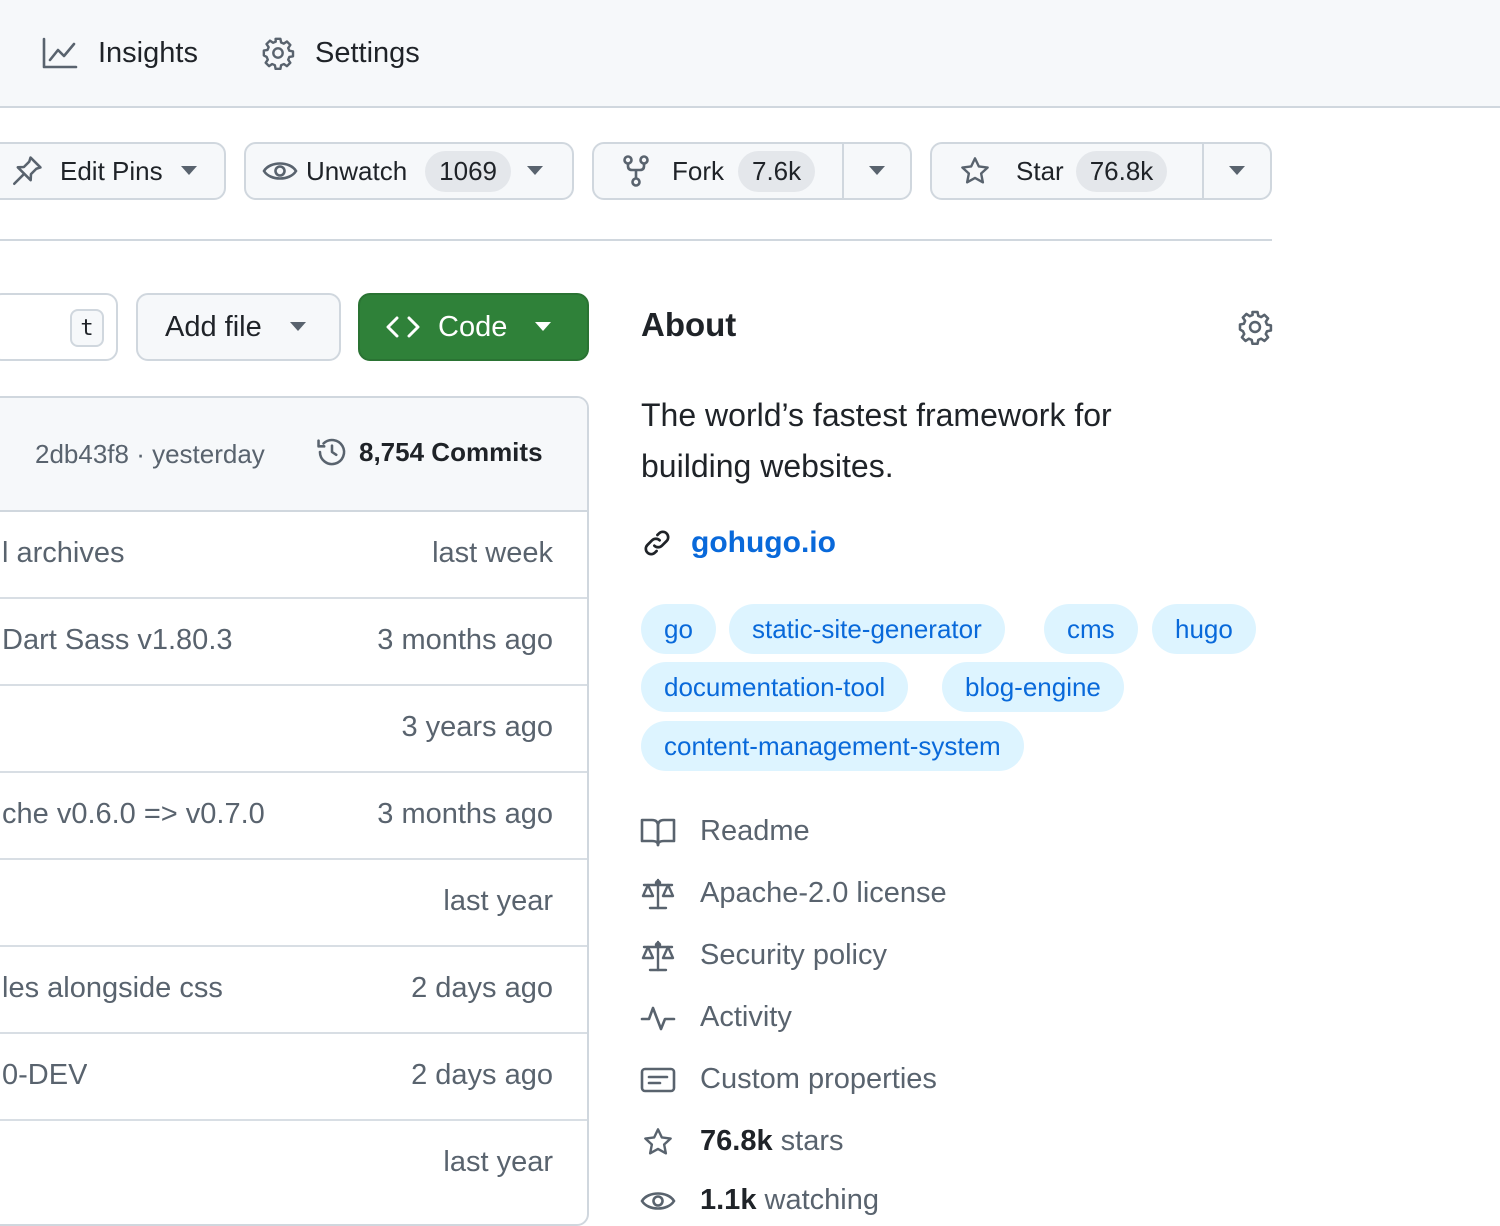 This screenshot has height=1226, width=1500. I want to click on watching-count: 1.1k, so click(728, 1200).